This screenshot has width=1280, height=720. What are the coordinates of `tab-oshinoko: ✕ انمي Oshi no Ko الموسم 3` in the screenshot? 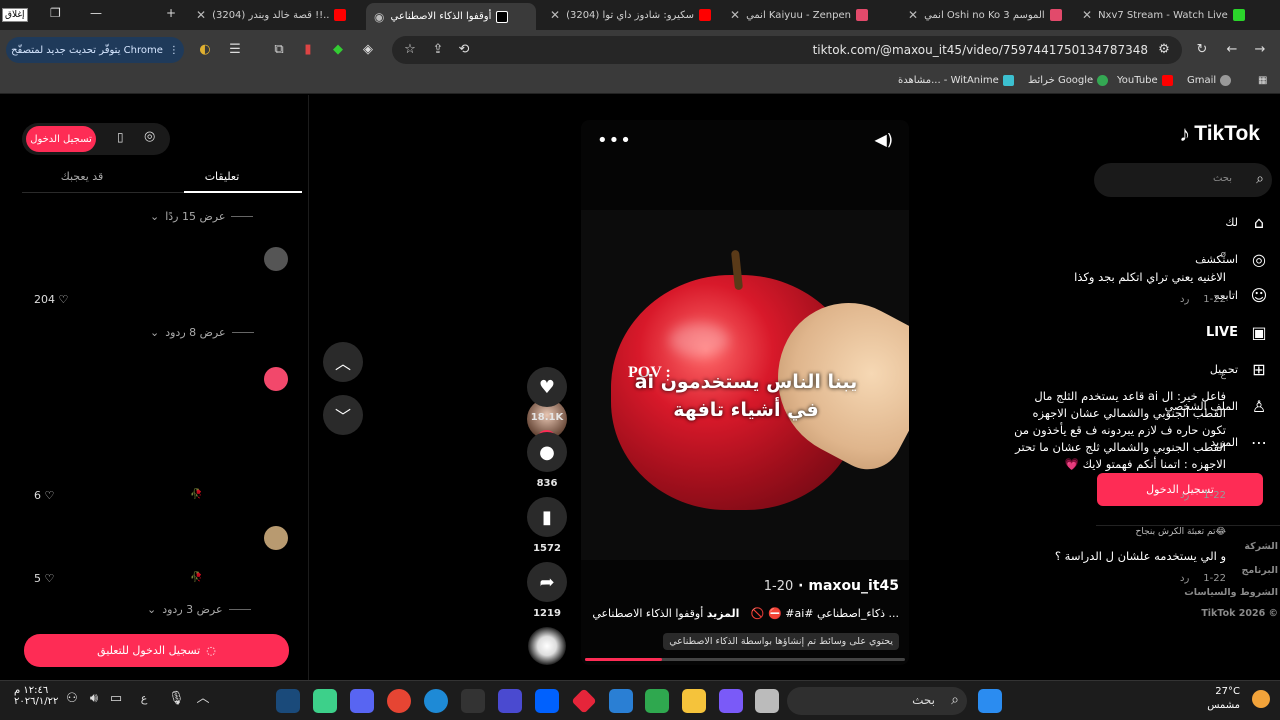 It's located at (986, 15).